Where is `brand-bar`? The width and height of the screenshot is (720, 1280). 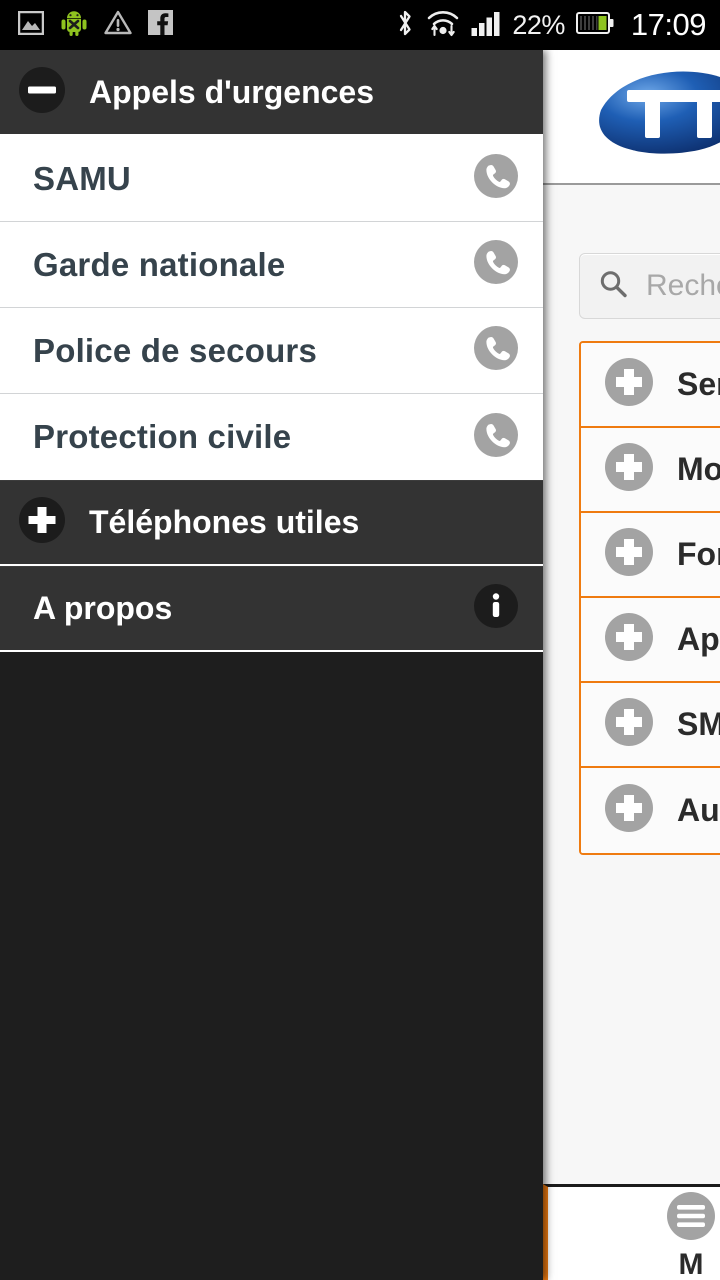
brand-bar is located at coordinates (631, 117).